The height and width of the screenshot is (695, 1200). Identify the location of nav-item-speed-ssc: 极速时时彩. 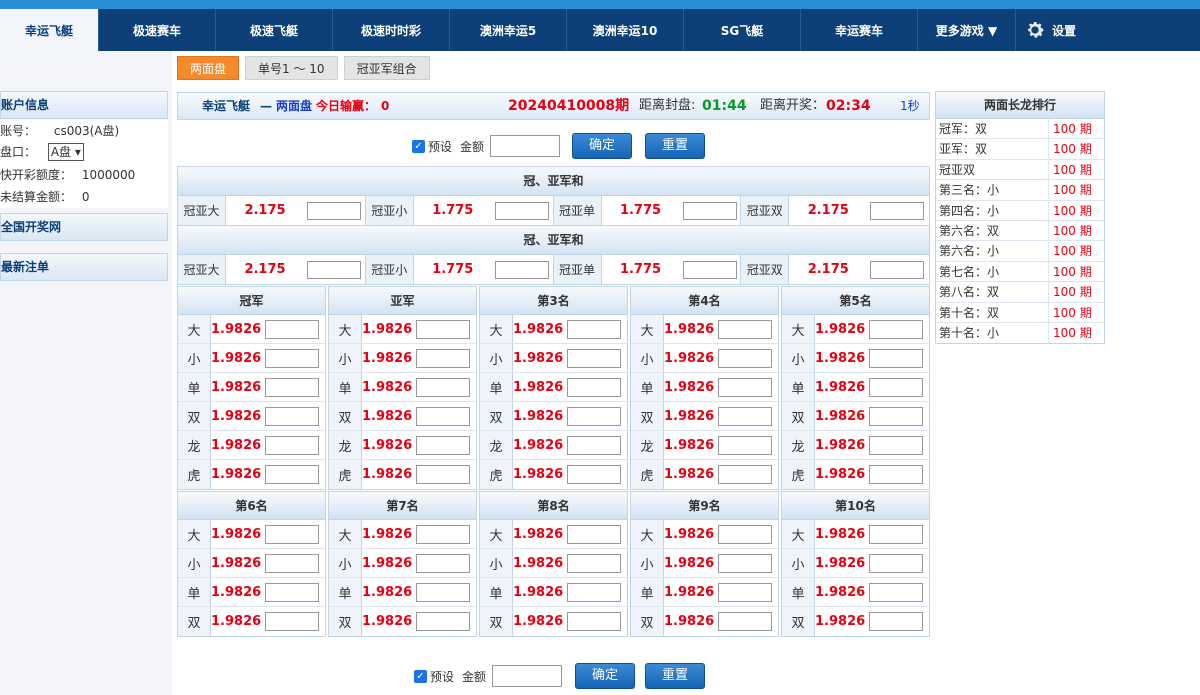
(391, 30).